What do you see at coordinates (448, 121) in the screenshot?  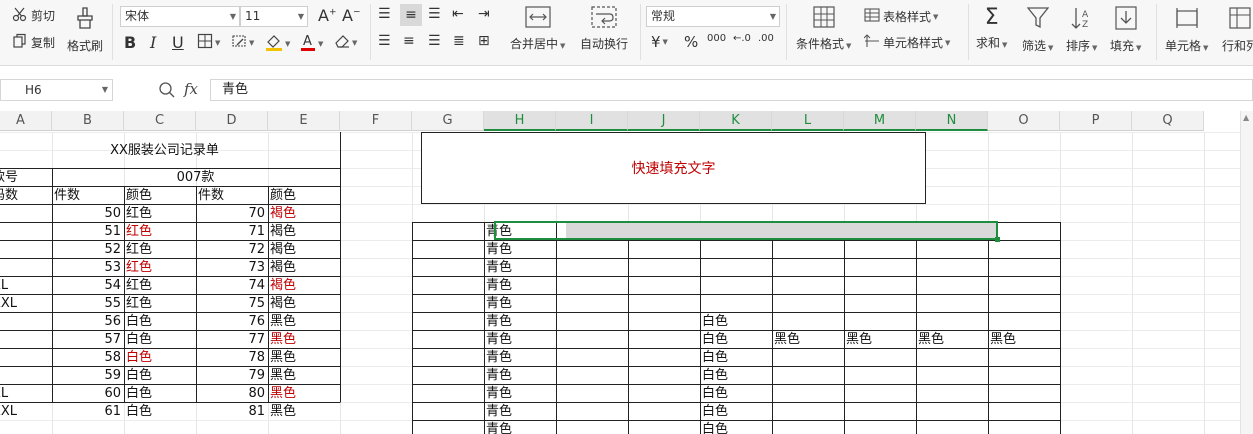 I see `column-header-G: G` at bounding box center [448, 121].